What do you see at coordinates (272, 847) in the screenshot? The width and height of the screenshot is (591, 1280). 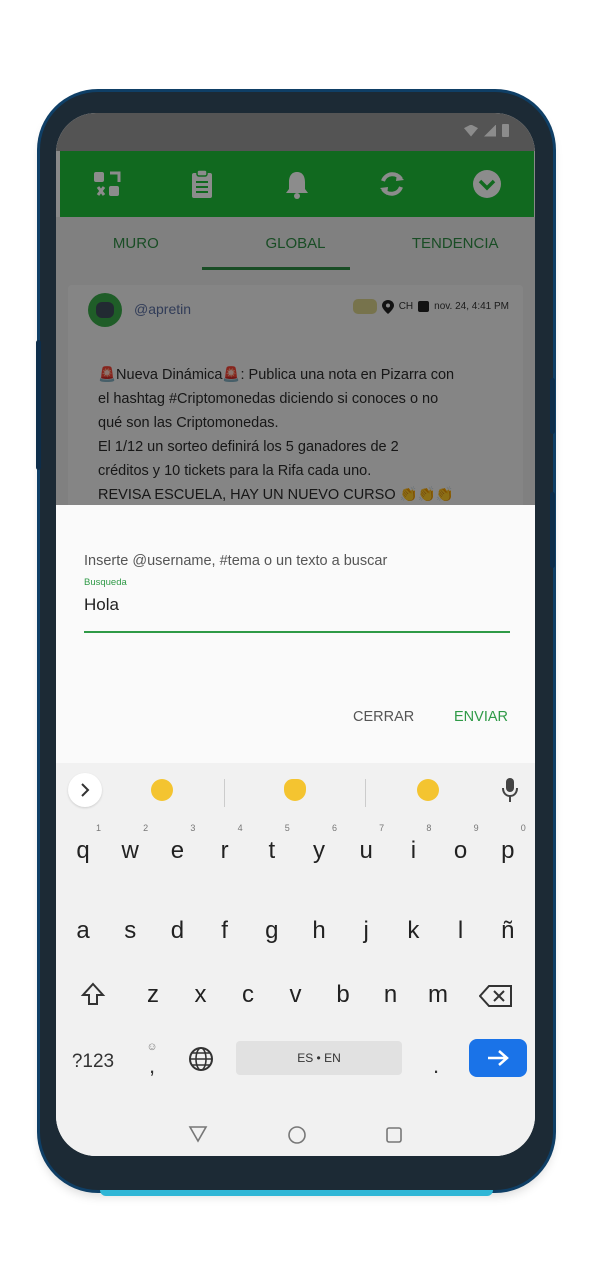 I see `key-t: 5t` at bounding box center [272, 847].